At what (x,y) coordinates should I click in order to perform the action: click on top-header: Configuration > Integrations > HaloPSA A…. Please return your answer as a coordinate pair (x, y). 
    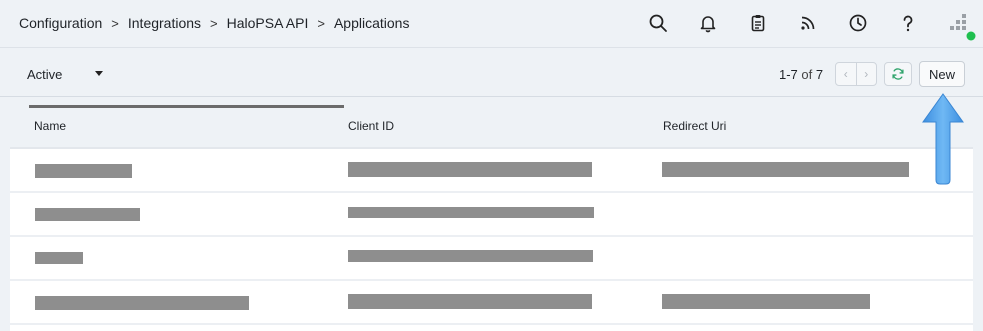
    Looking at the image, I should click on (491, 24).